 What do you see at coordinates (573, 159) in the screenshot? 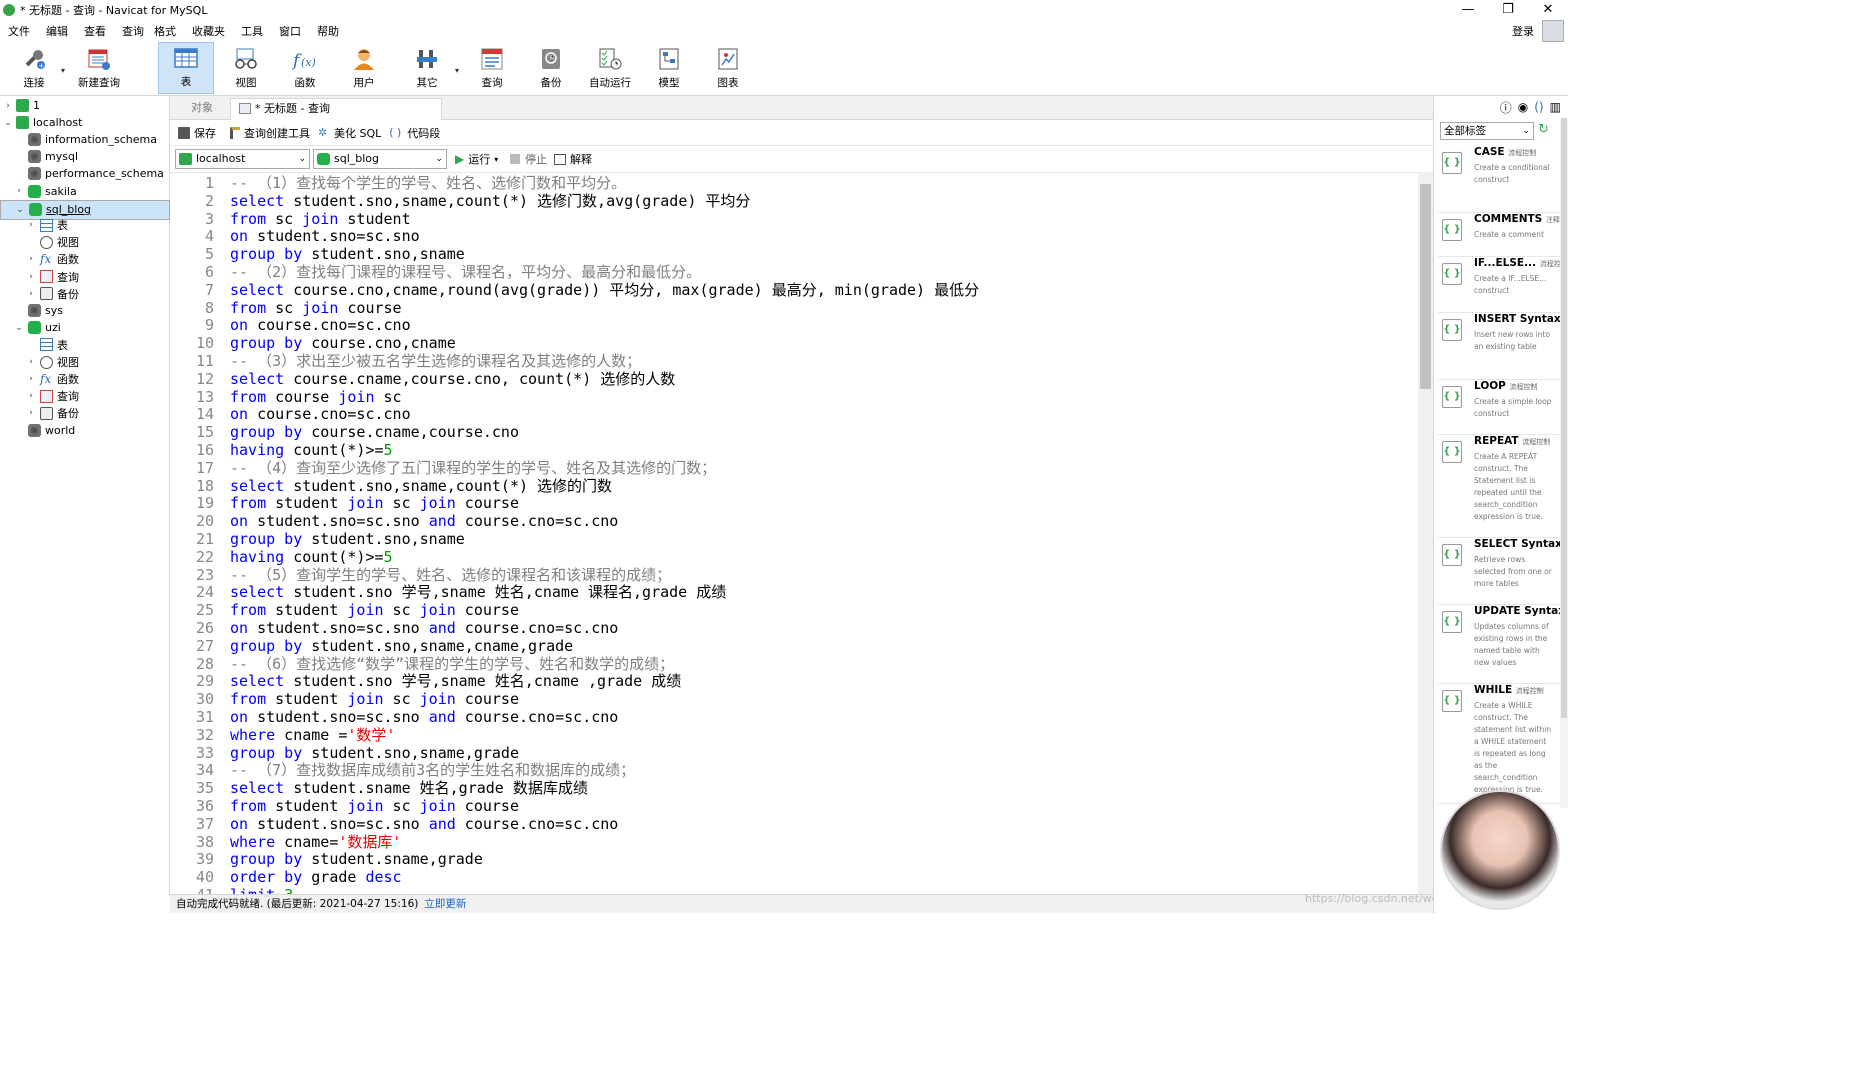
I see `explain-button: 解释` at bounding box center [573, 159].